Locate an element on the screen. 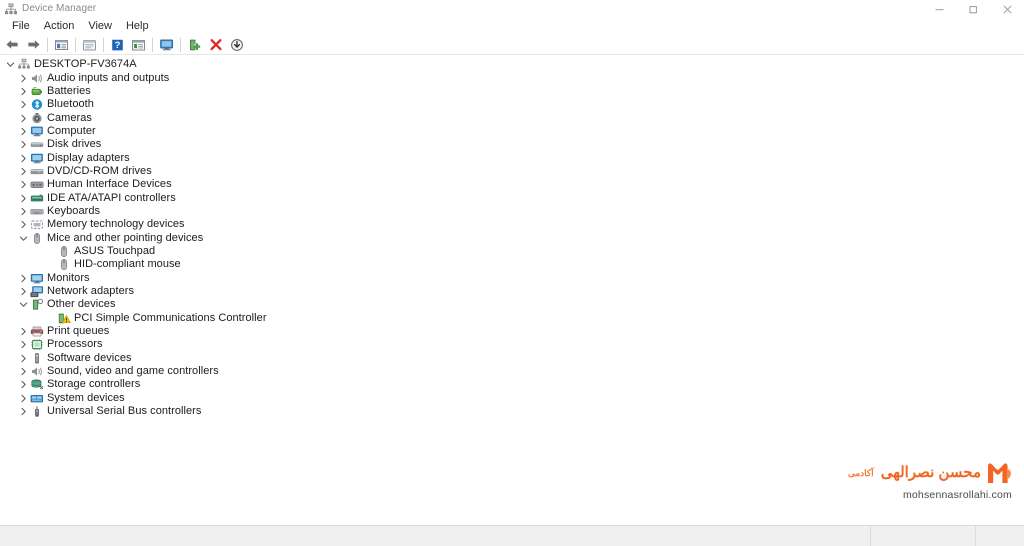  battery-icon is located at coordinates (37, 91).